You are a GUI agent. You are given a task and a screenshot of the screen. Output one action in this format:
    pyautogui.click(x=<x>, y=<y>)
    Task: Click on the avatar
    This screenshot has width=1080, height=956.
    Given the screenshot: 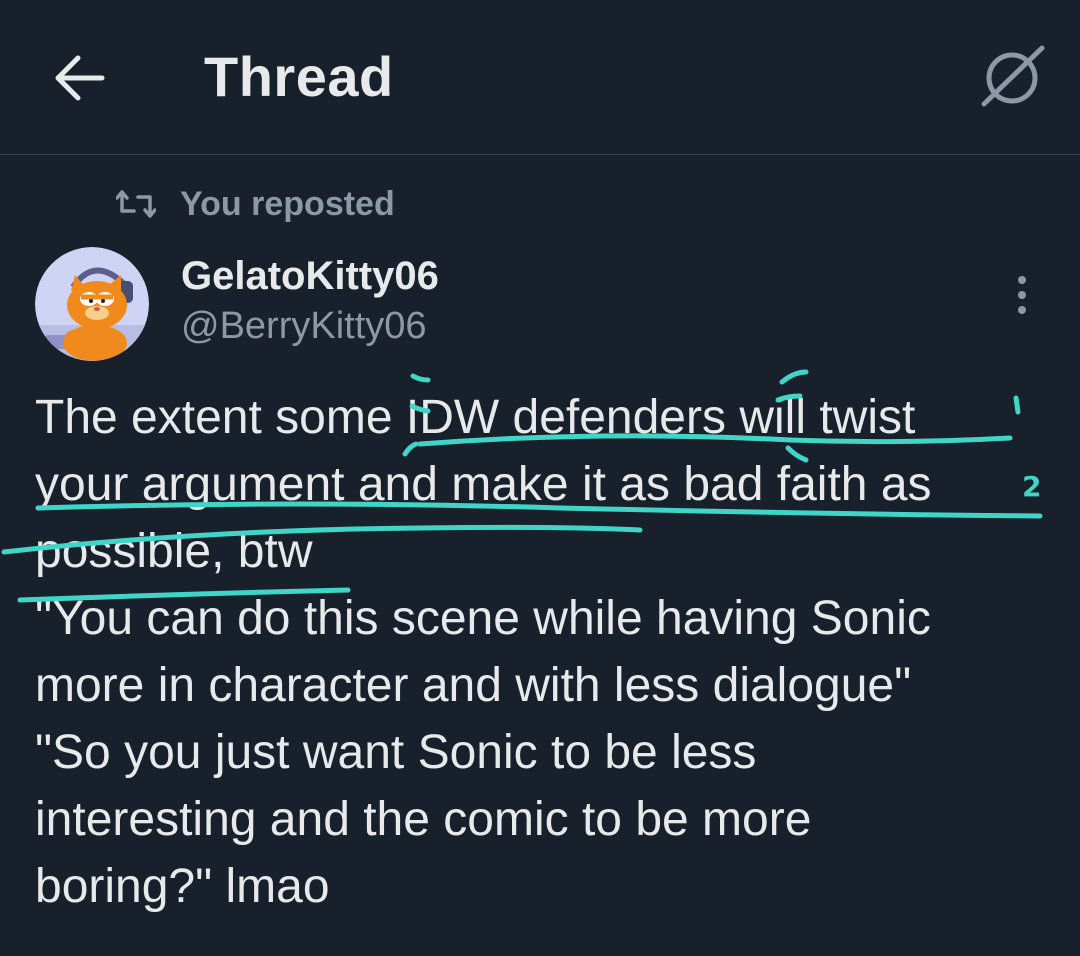 What is the action you would take?
    pyautogui.click(x=92, y=304)
    